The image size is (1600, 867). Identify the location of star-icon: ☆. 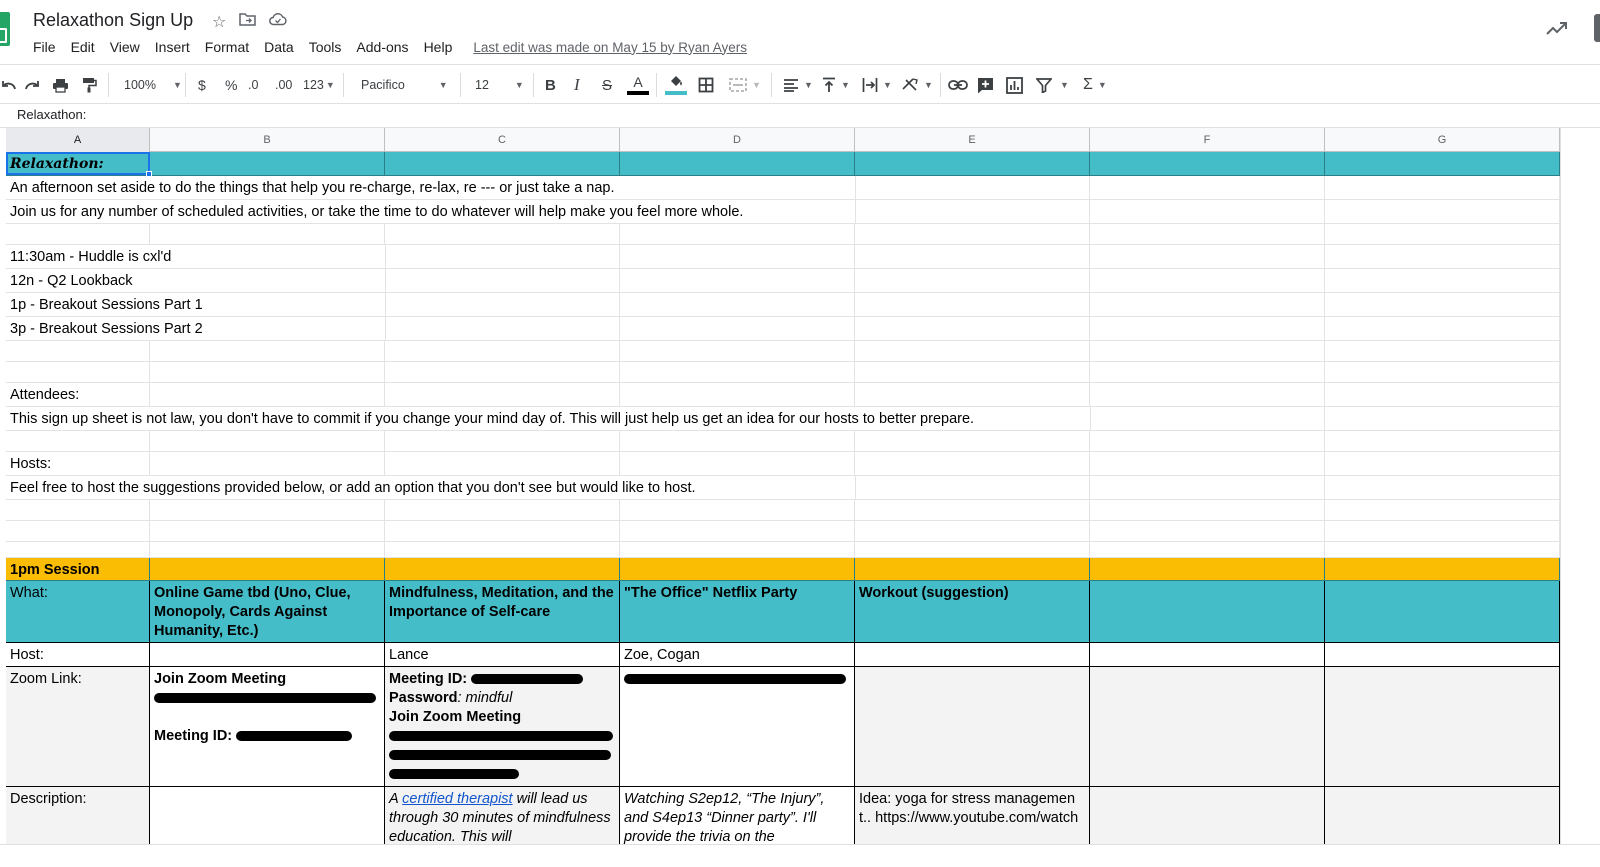
(219, 22).